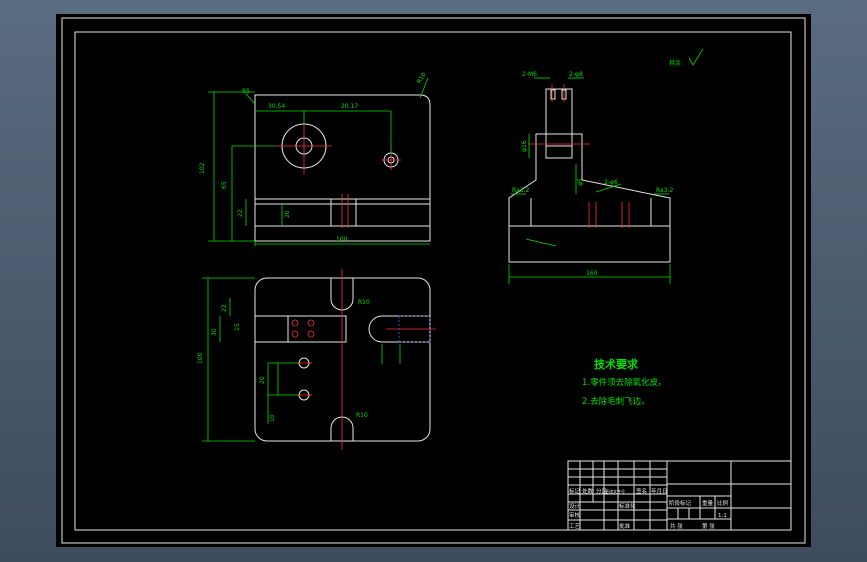 This screenshot has width=867, height=562. What do you see at coordinates (615, 491) in the screenshot?
I see `tb-change-doc: 更改文件号` at bounding box center [615, 491].